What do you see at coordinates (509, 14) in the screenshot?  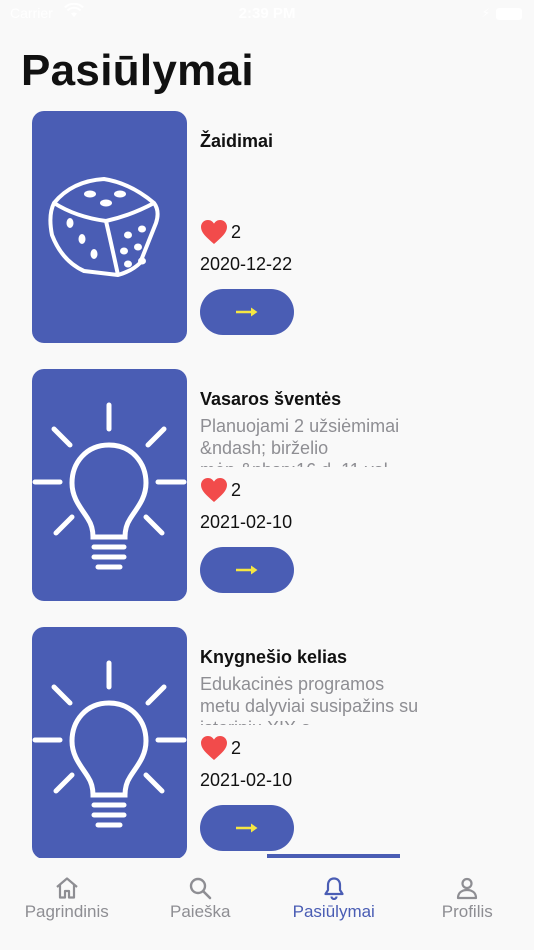 I see `battery-icon` at bounding box center [509, 14].